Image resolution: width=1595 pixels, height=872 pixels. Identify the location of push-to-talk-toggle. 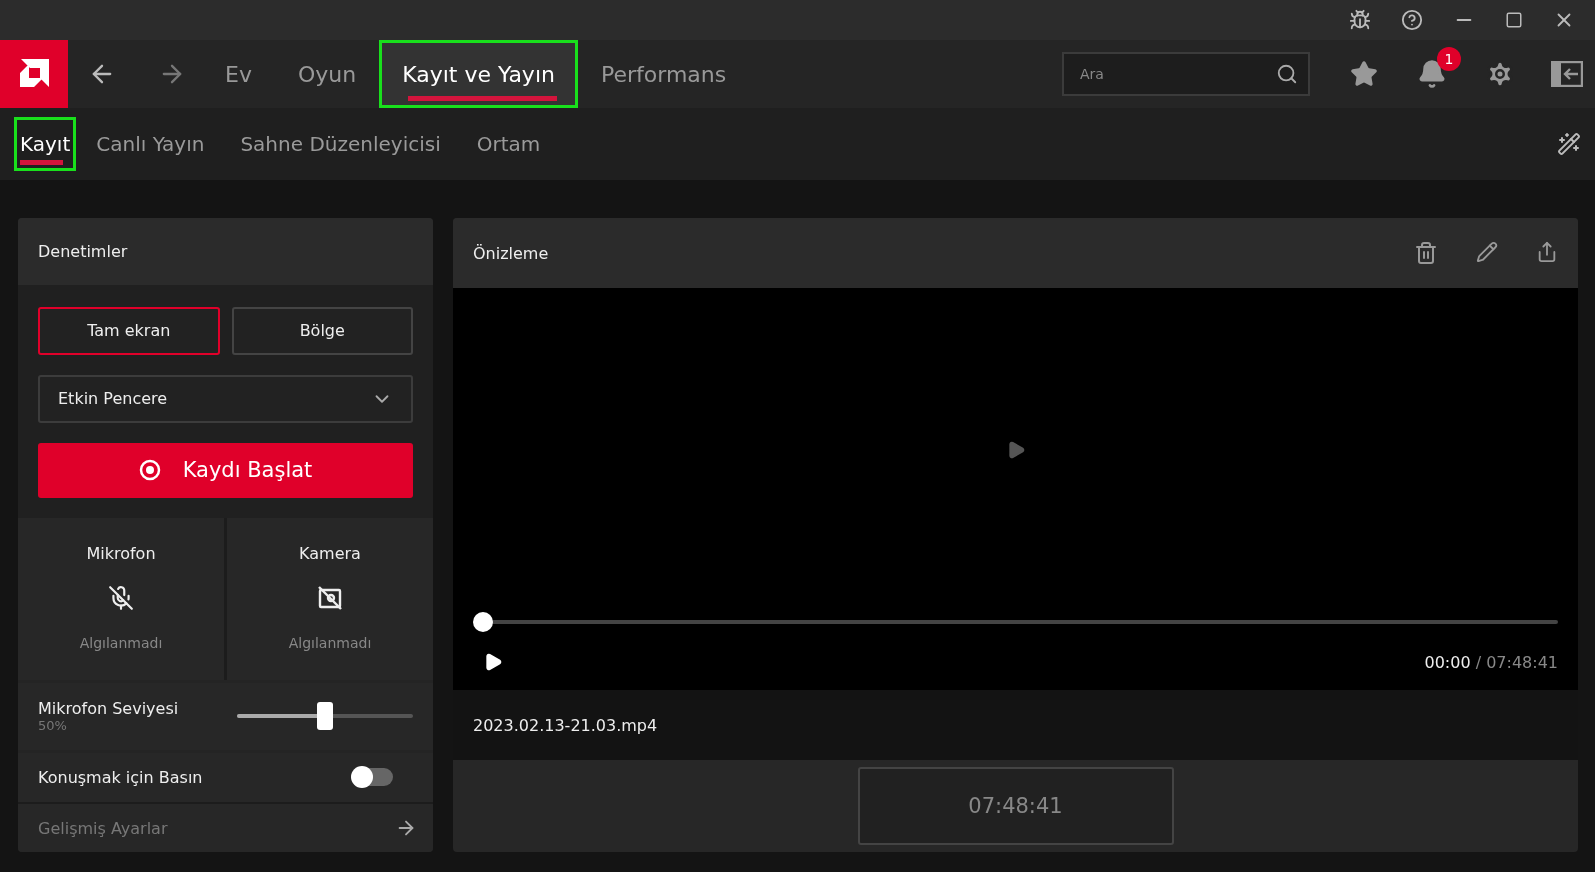
(373, 777).